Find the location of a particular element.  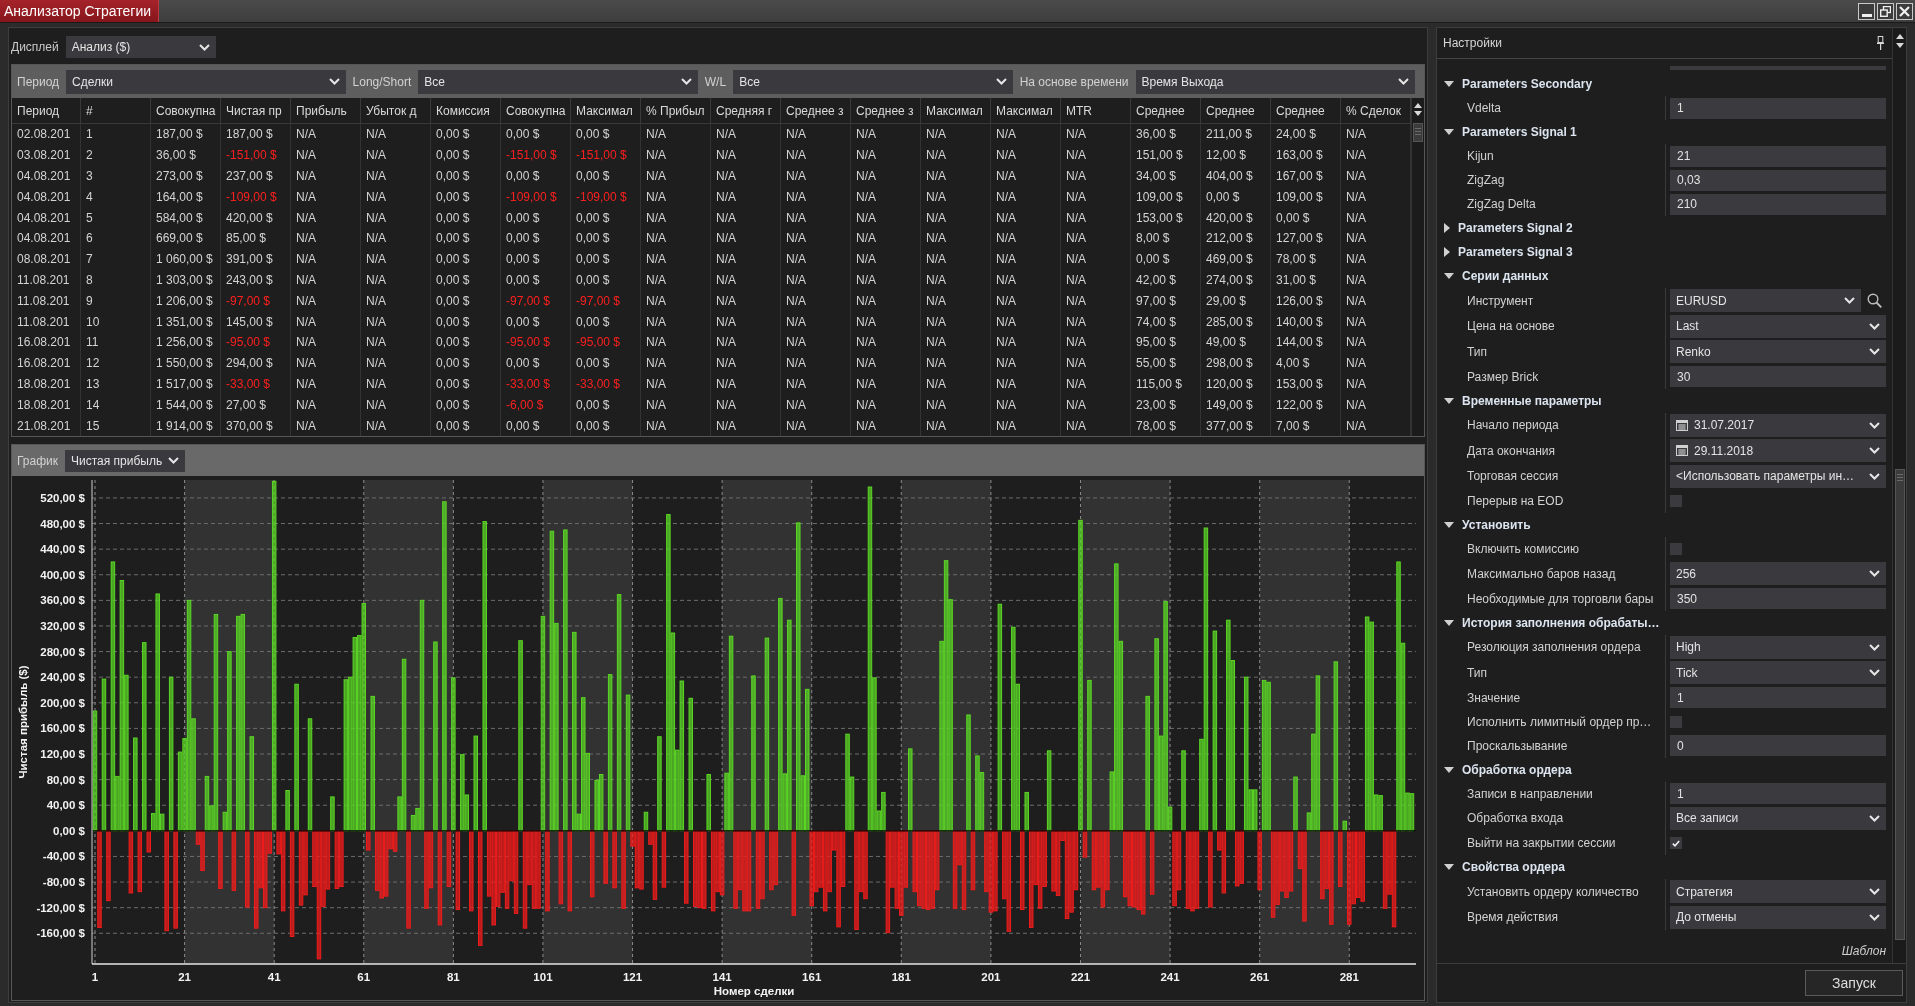

dropdown: Стратегия is located at coordinates (1778, 892).